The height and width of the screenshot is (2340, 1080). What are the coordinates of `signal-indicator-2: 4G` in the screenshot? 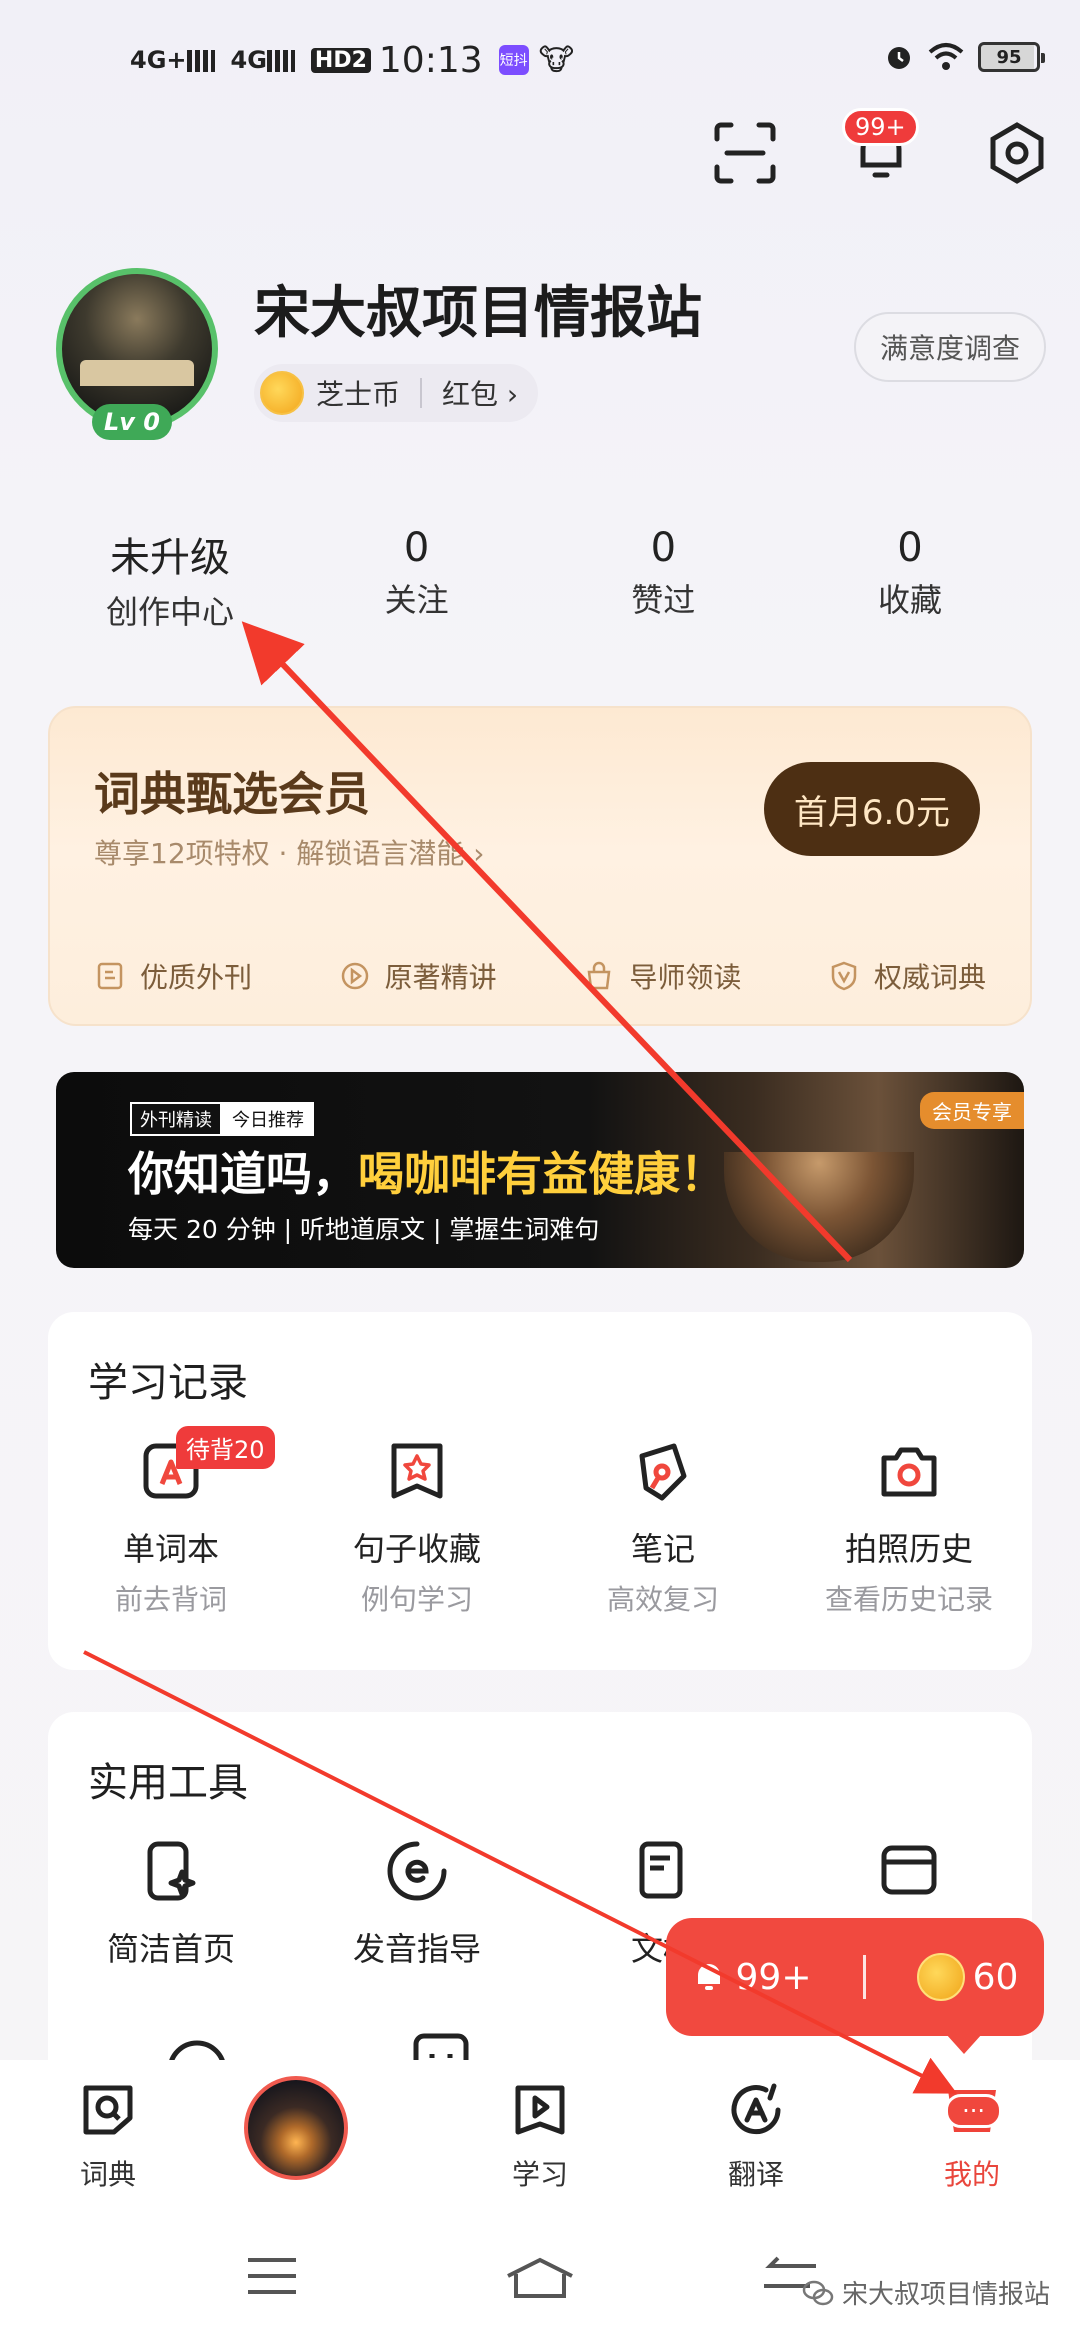 It's located at (263, 60).